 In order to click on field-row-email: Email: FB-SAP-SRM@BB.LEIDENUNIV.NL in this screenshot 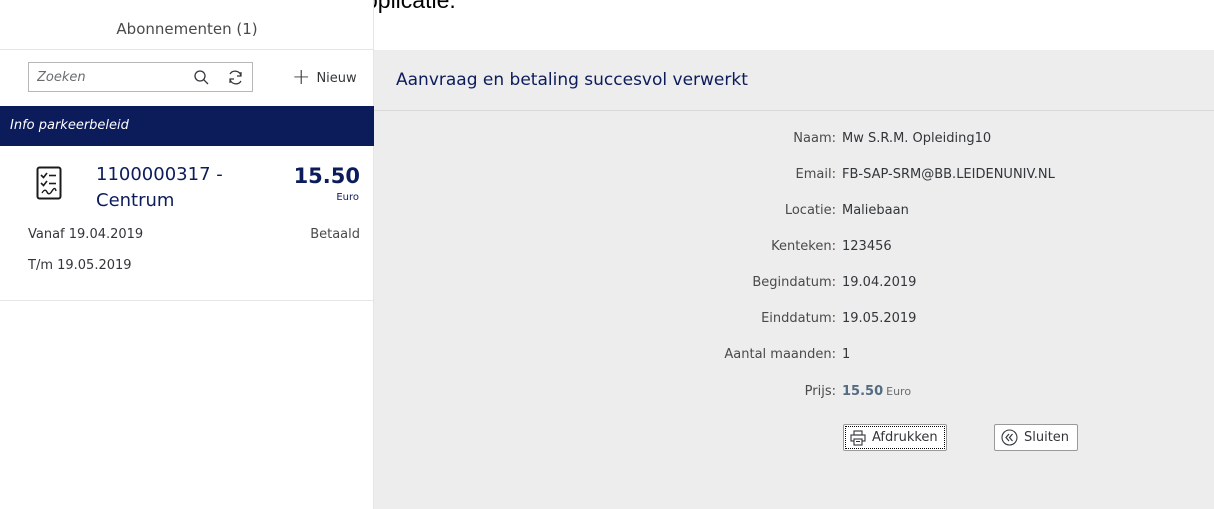, I will do `click(794, 177)`.